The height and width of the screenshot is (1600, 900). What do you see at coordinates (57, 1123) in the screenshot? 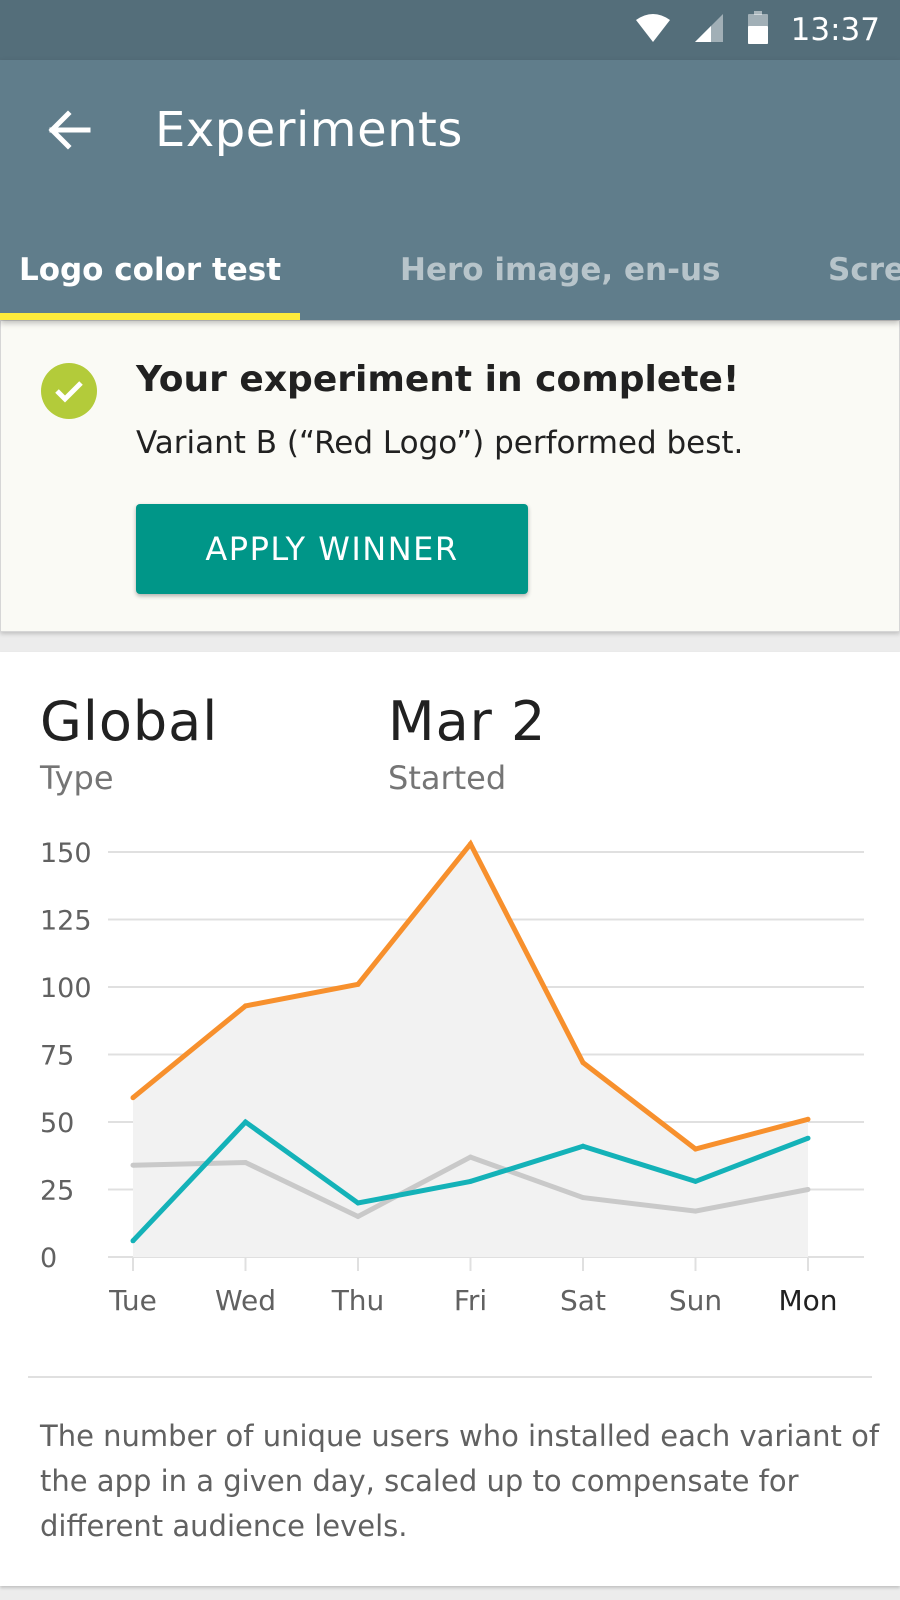
I see `y-tick-label: 50` at bounding box center [57, 1123].